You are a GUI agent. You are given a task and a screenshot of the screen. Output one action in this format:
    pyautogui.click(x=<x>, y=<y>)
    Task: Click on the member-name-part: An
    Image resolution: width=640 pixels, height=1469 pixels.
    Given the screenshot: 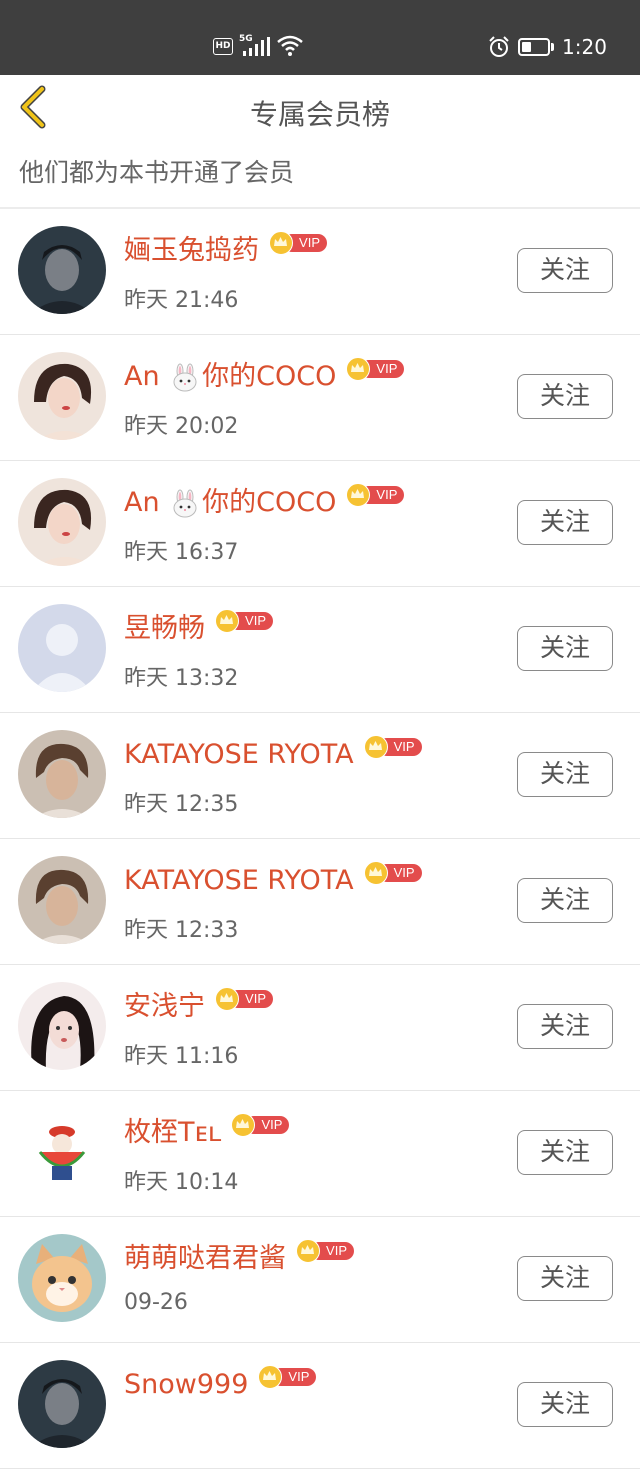 What is the action you would take?
    pyautogui.click(x=146, y=376)
    